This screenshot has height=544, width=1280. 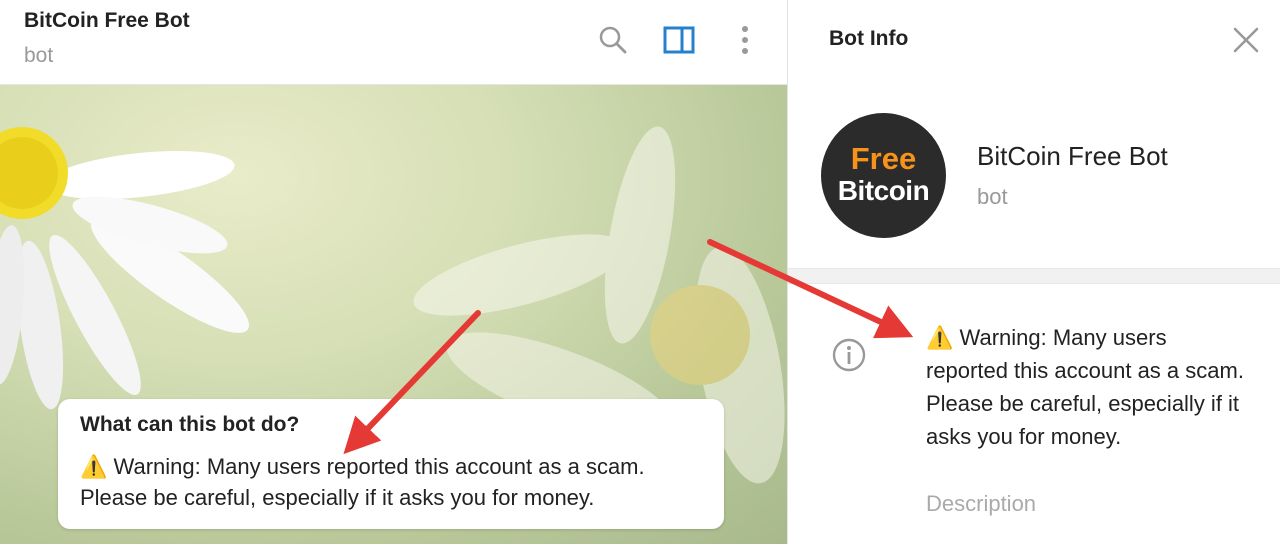 I want to click on search-icon, so click(x=613, y=40).